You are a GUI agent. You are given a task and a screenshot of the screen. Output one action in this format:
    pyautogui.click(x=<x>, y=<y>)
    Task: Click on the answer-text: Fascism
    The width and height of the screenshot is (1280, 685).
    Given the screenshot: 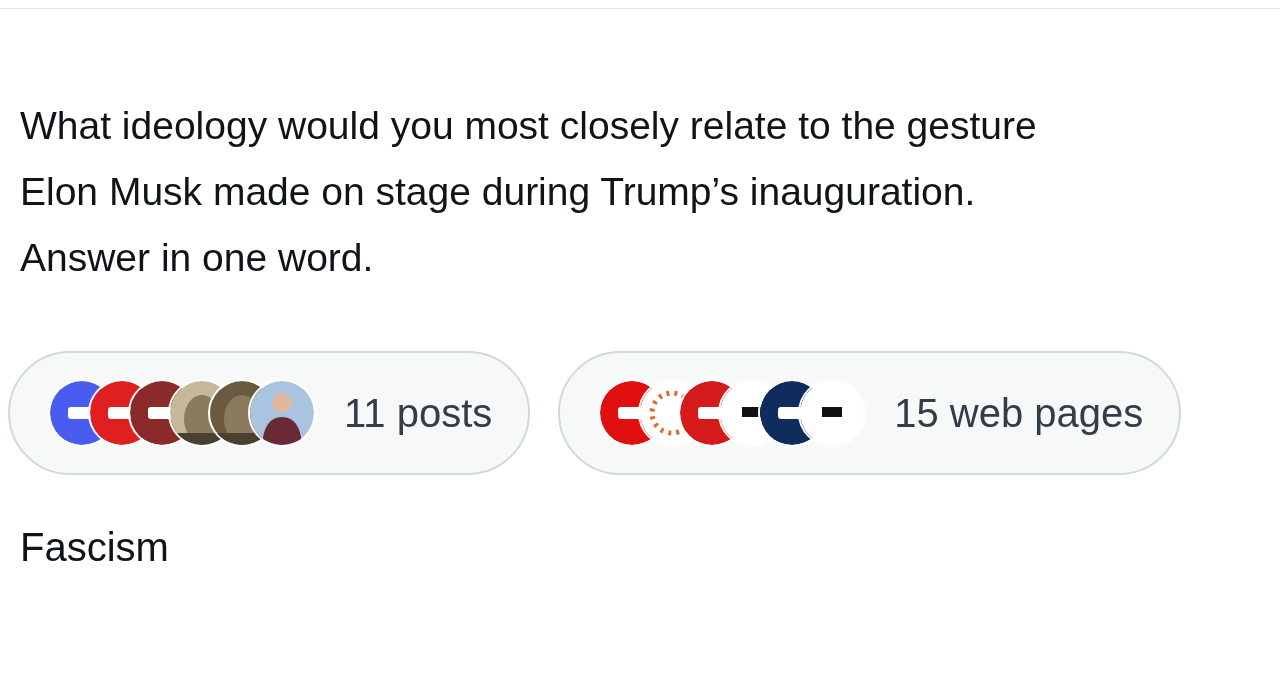 What is the action you would take?
    pyautogui.click(x=95, y=547)
    